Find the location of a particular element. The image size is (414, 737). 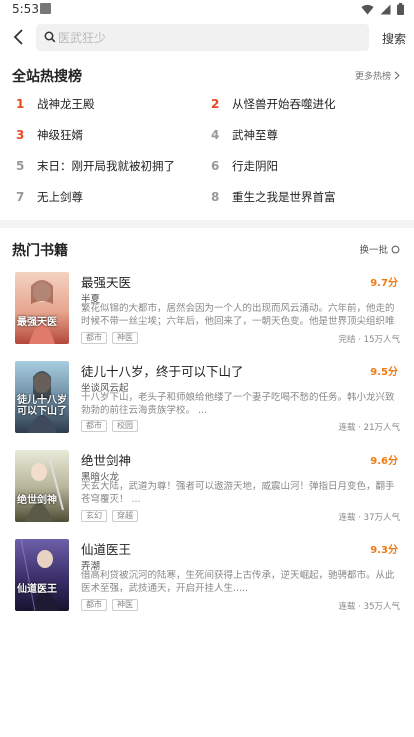

book-cover: 最强天医 is located at coordinates (42, 308).